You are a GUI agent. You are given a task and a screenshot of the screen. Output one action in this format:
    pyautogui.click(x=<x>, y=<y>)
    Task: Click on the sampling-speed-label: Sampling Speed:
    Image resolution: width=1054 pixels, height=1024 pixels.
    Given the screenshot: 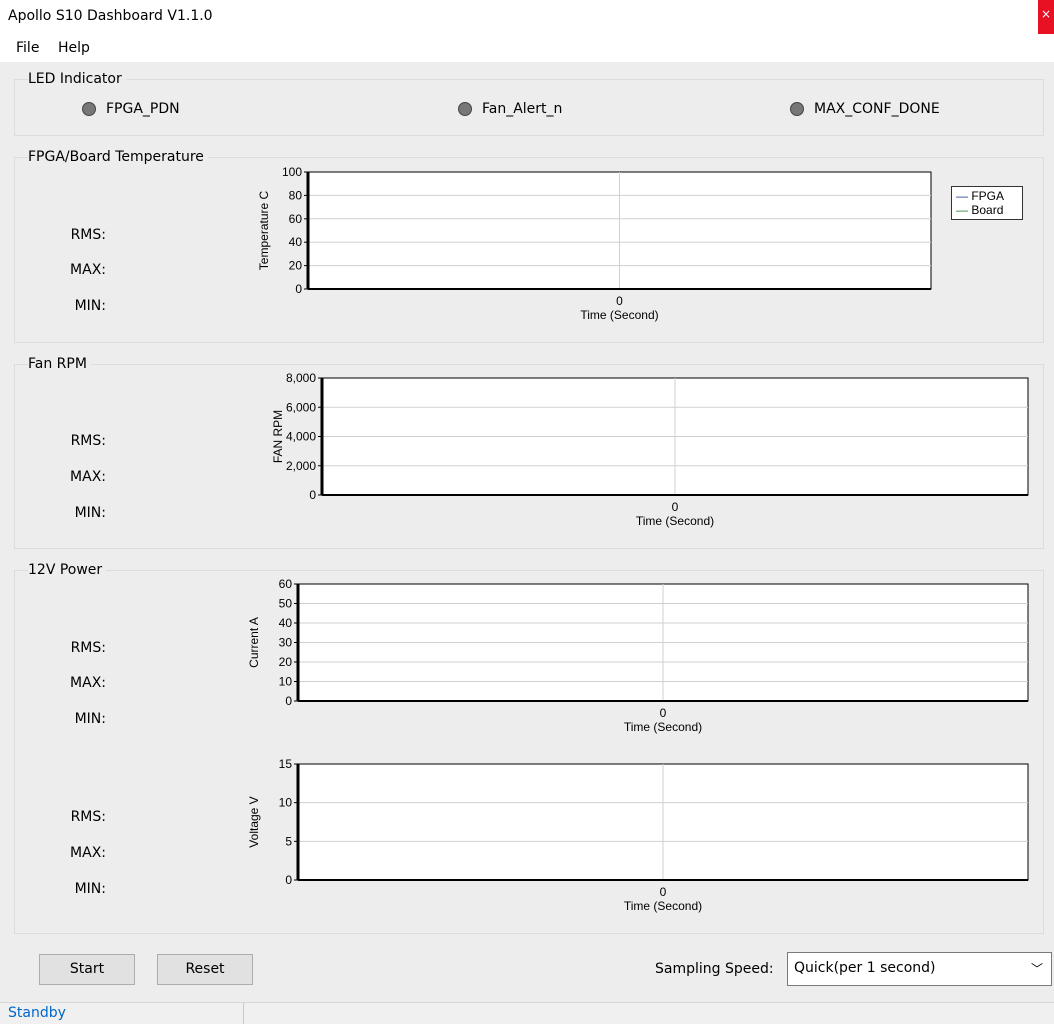 What is the action you would take?
    pyautogui.click(x=714, y=969)
    